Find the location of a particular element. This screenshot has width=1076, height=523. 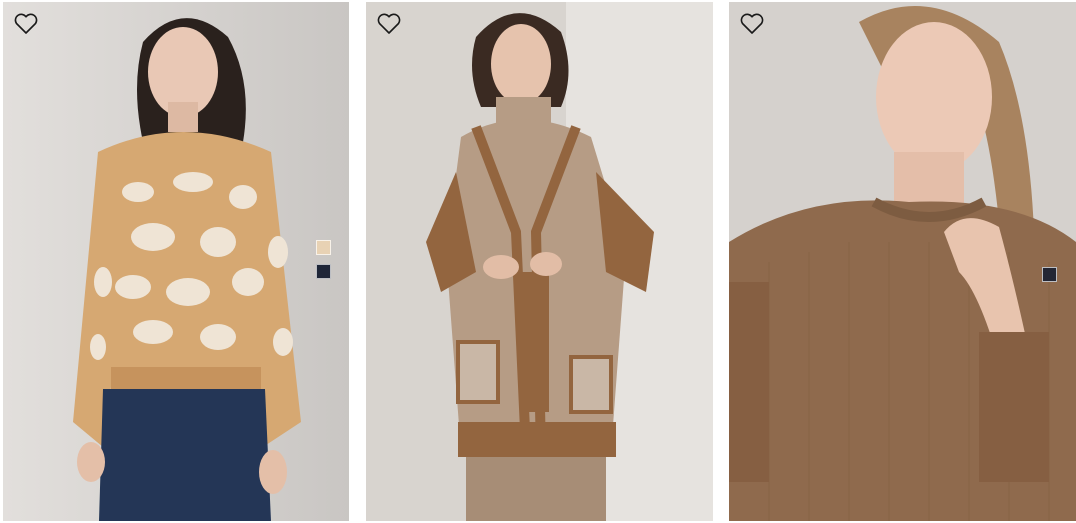

color-swatch-cream is located at coordinates (323, 247).